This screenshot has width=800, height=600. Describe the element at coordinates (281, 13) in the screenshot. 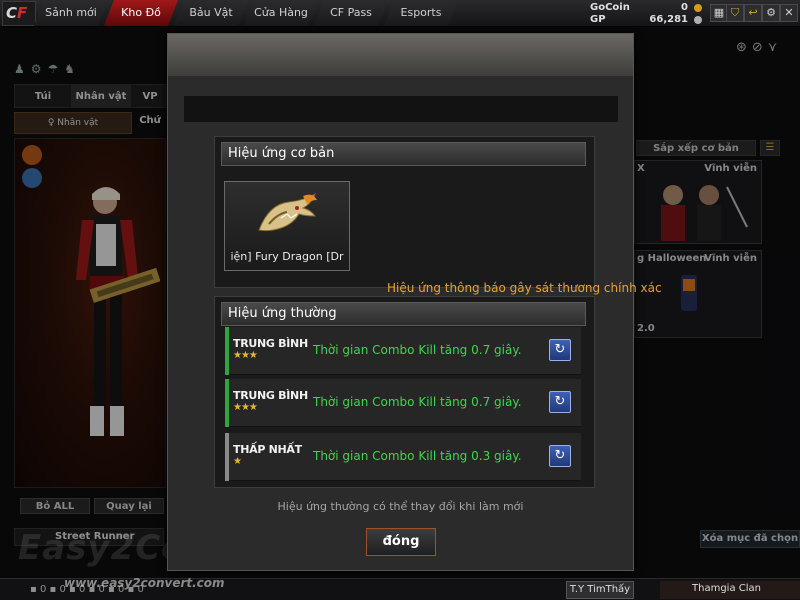

I see `nav-tab-shop: Cửa Hàng` at that location.